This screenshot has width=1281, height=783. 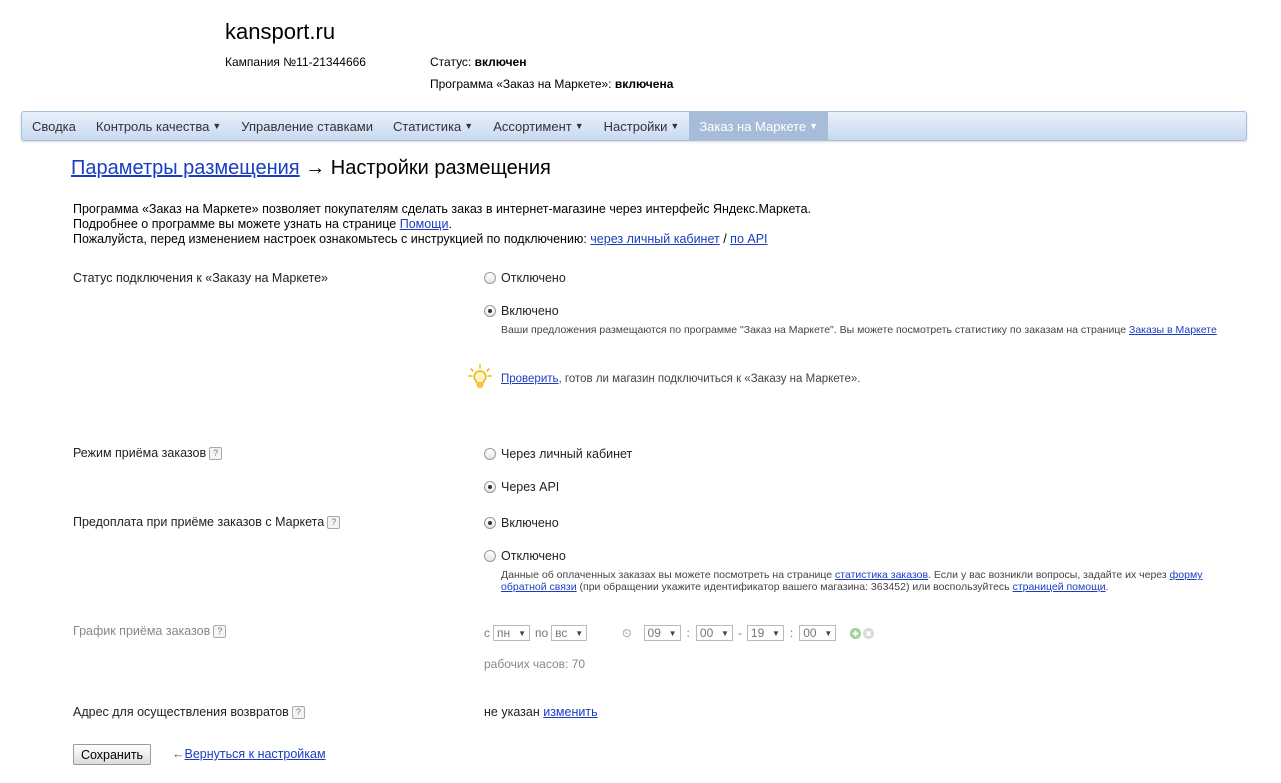 I want to click on campaign-status: Статус: включен, so click(x=478, y=62).